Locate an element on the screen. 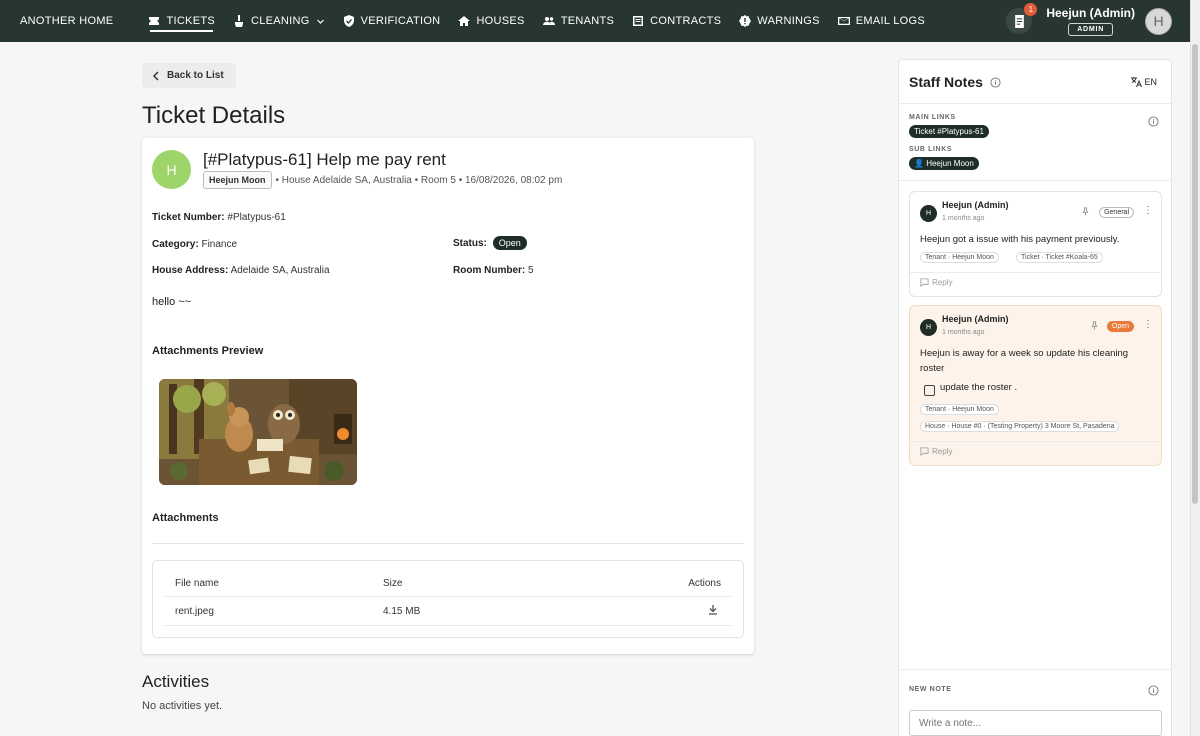  translate-icon is located at coordinates (1137, 82).